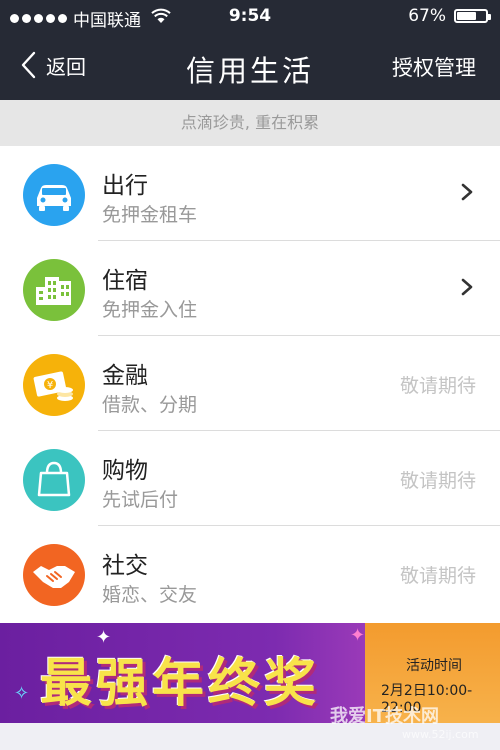 The image size is (500, 750). I want to click on banner-headline: 最强年终奖, so click(180, 683).